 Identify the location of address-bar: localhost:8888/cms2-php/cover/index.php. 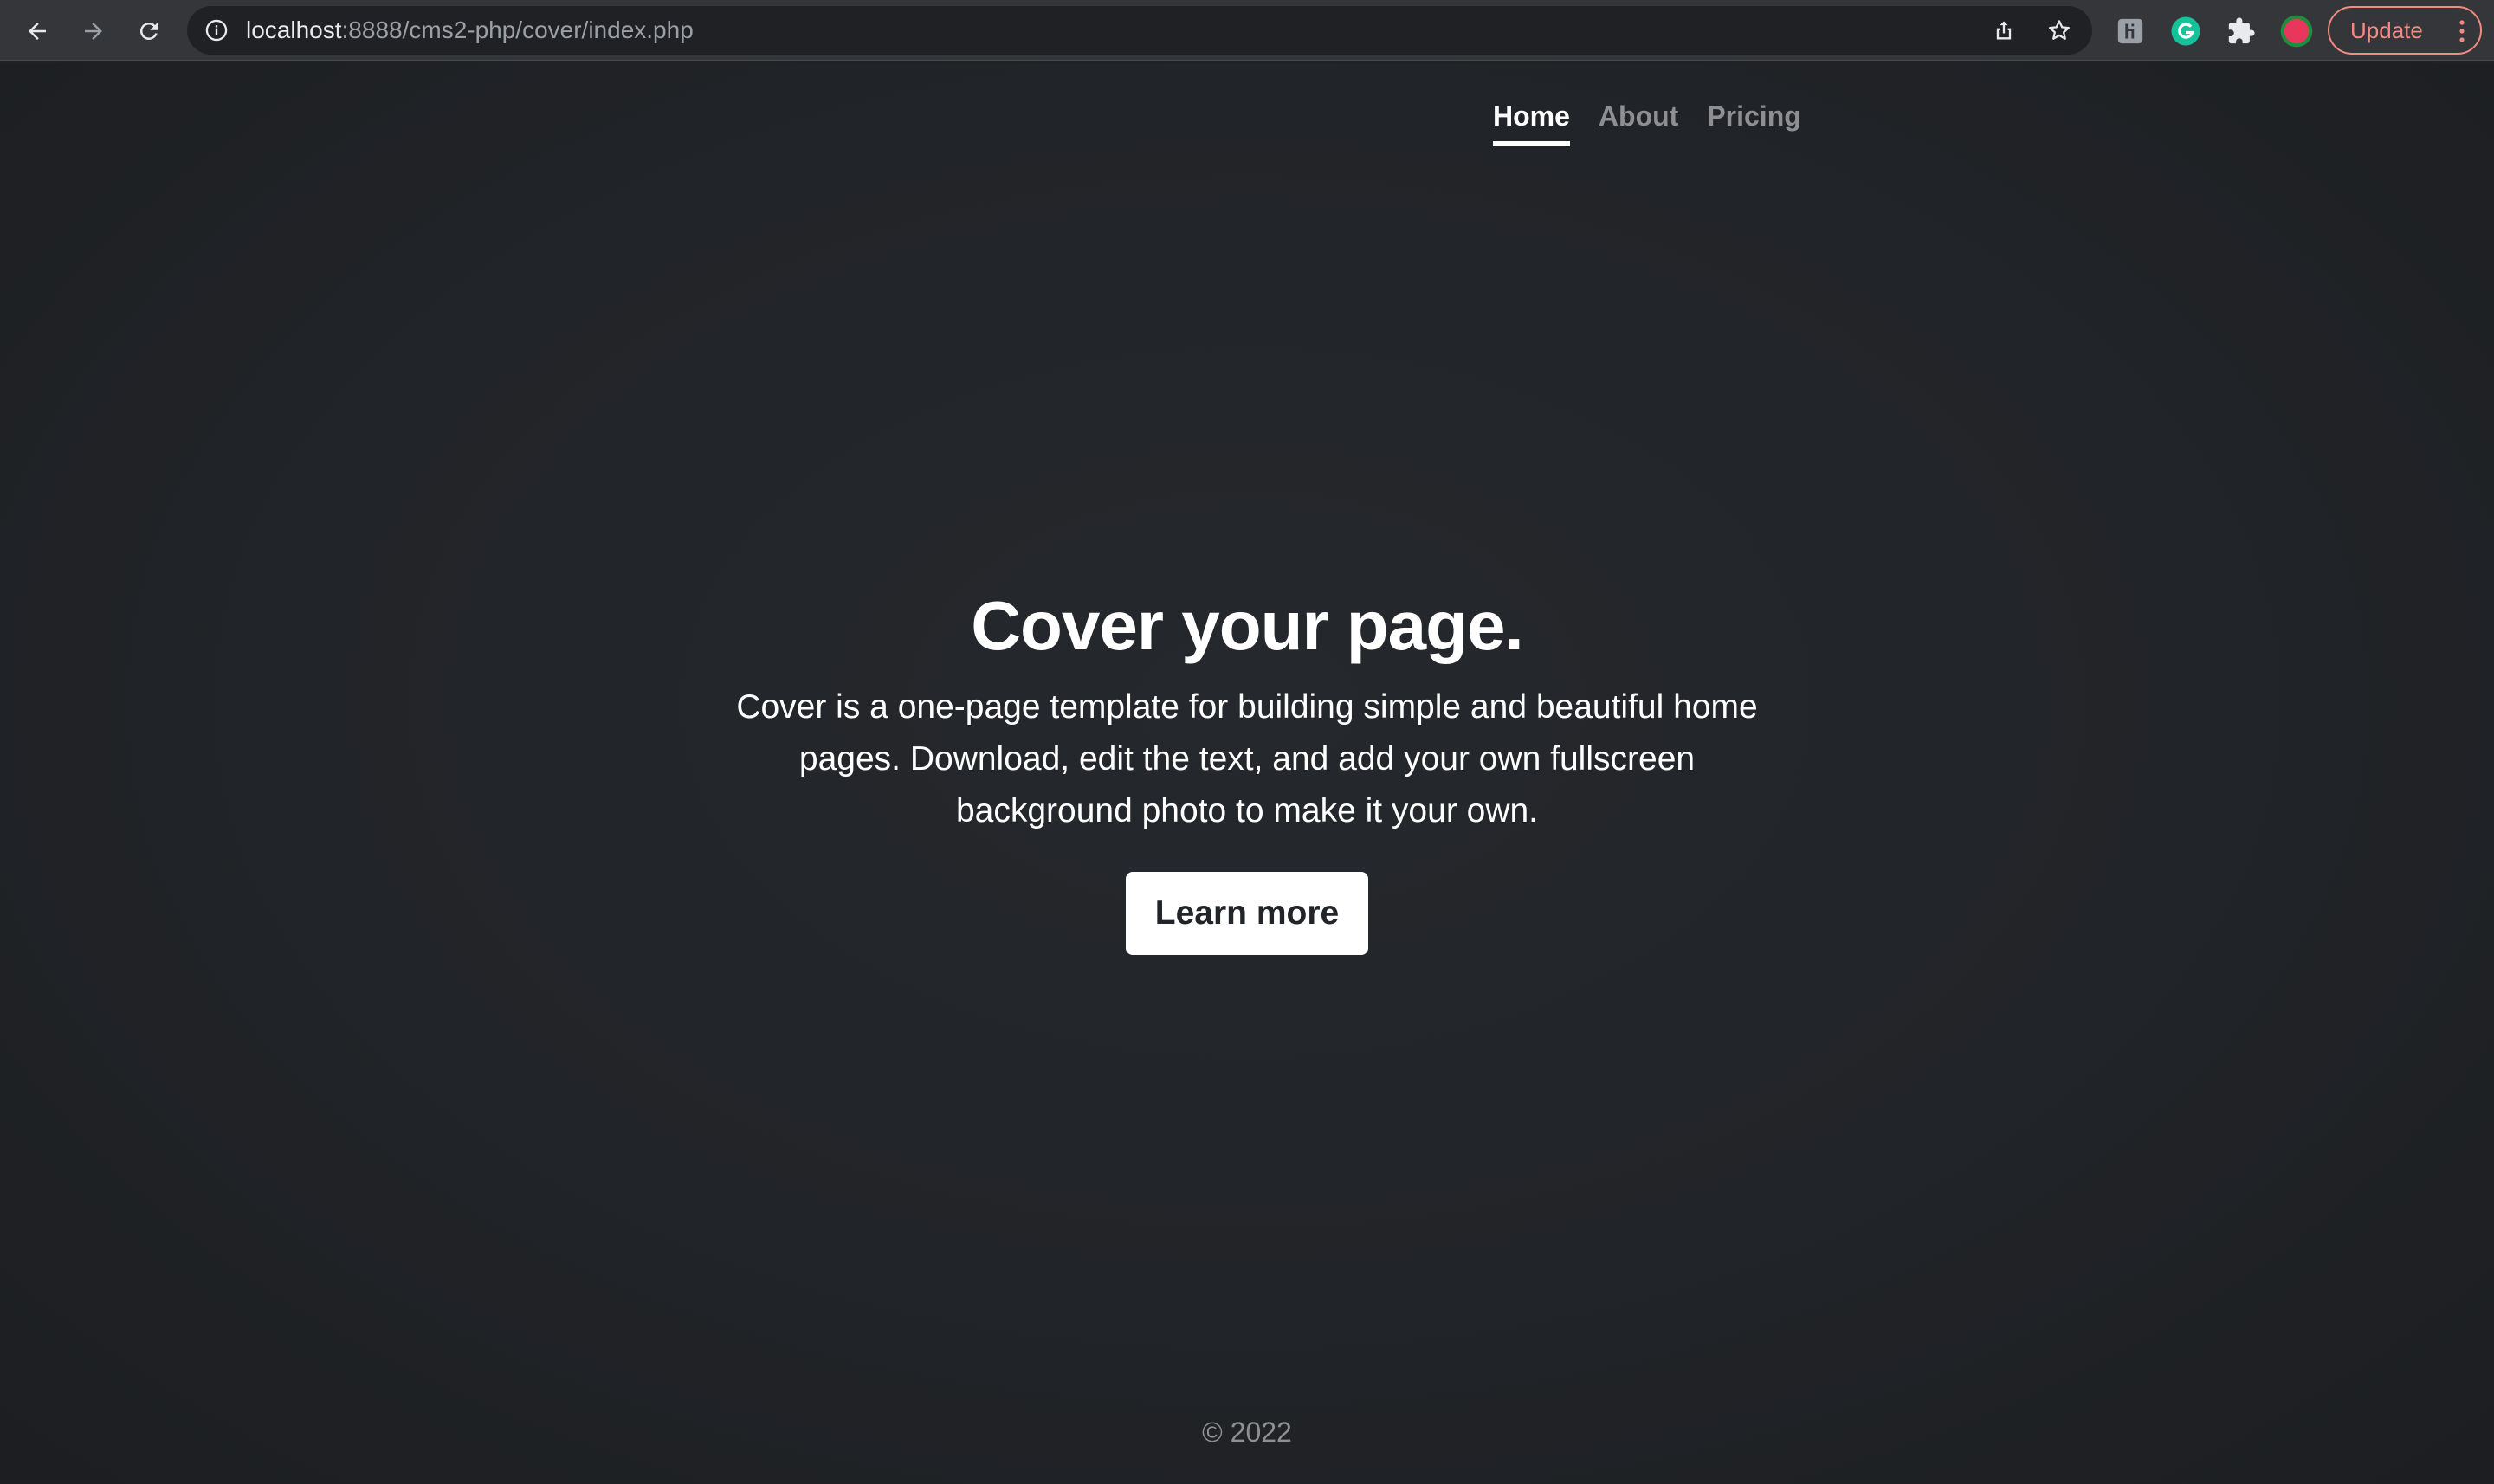
(1139, 31).